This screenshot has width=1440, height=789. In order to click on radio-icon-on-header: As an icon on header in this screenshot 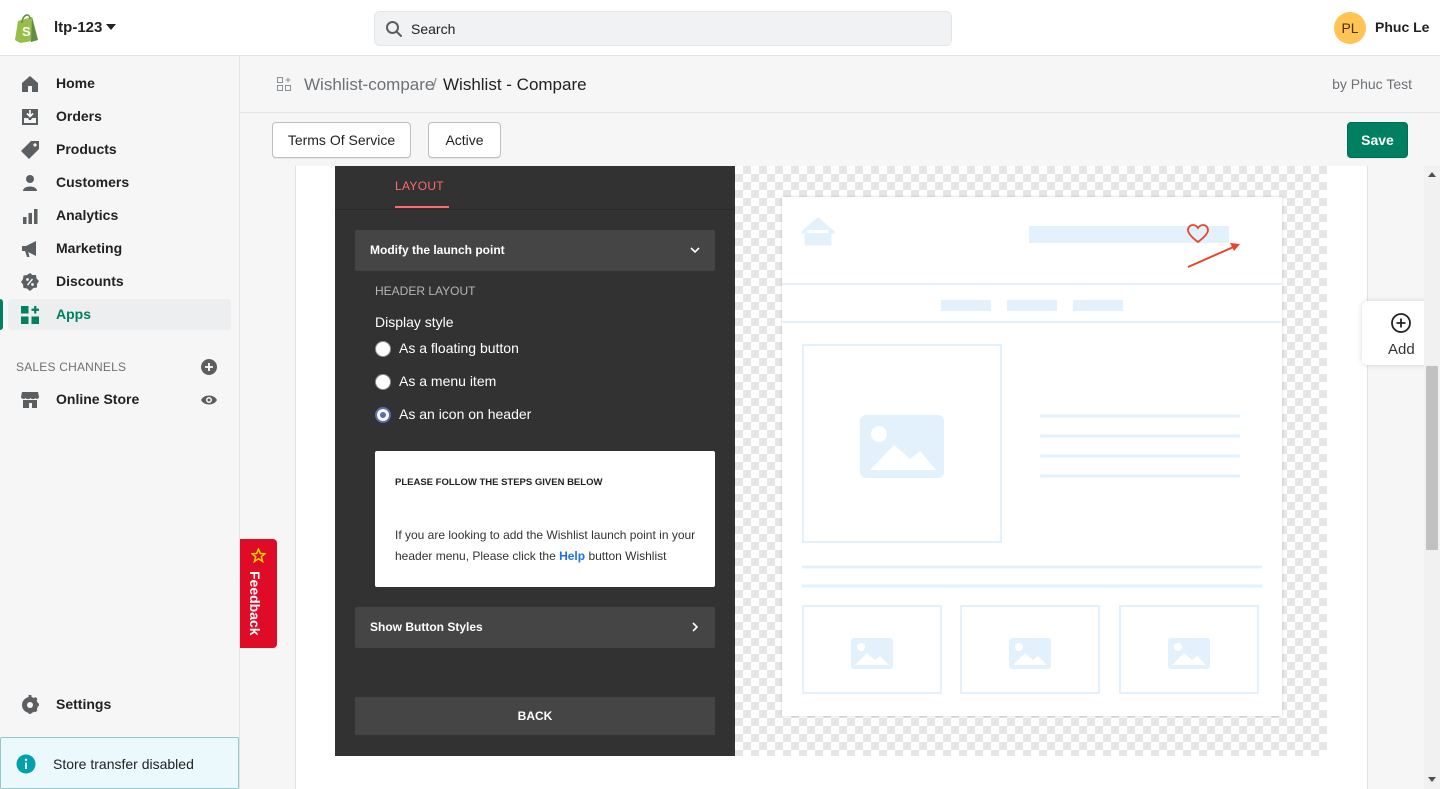, I will do `click(525, 415)`.